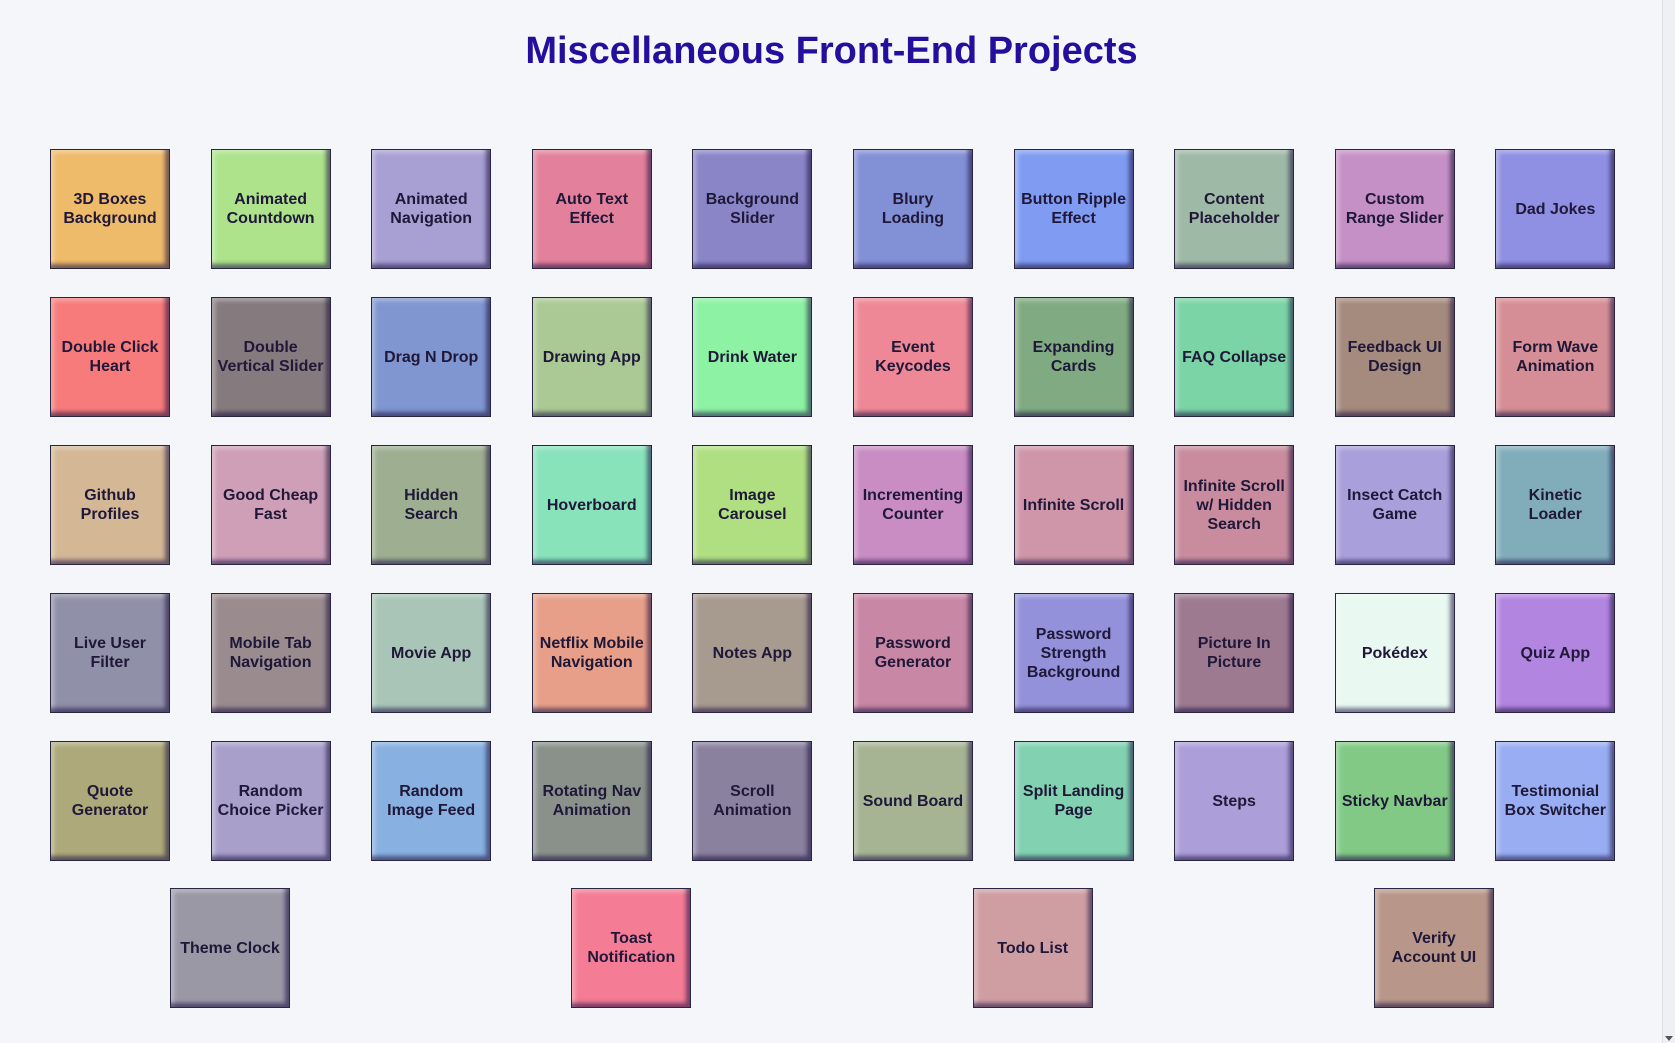 The width and height of the screenshot is (1675, 1043). I want to click on project-card-form-wave-animation: Form Wave Animation, so click(1555, 357).